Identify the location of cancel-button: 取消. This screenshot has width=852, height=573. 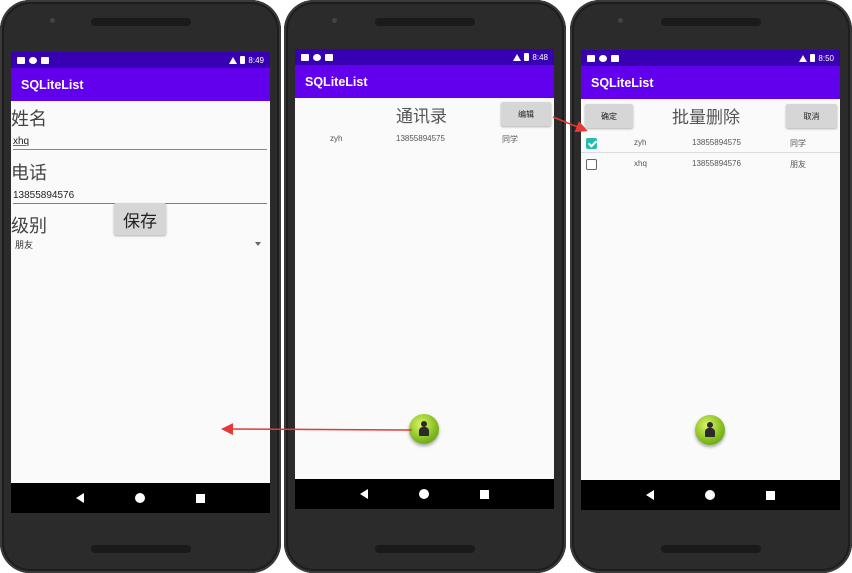
(811, 116).